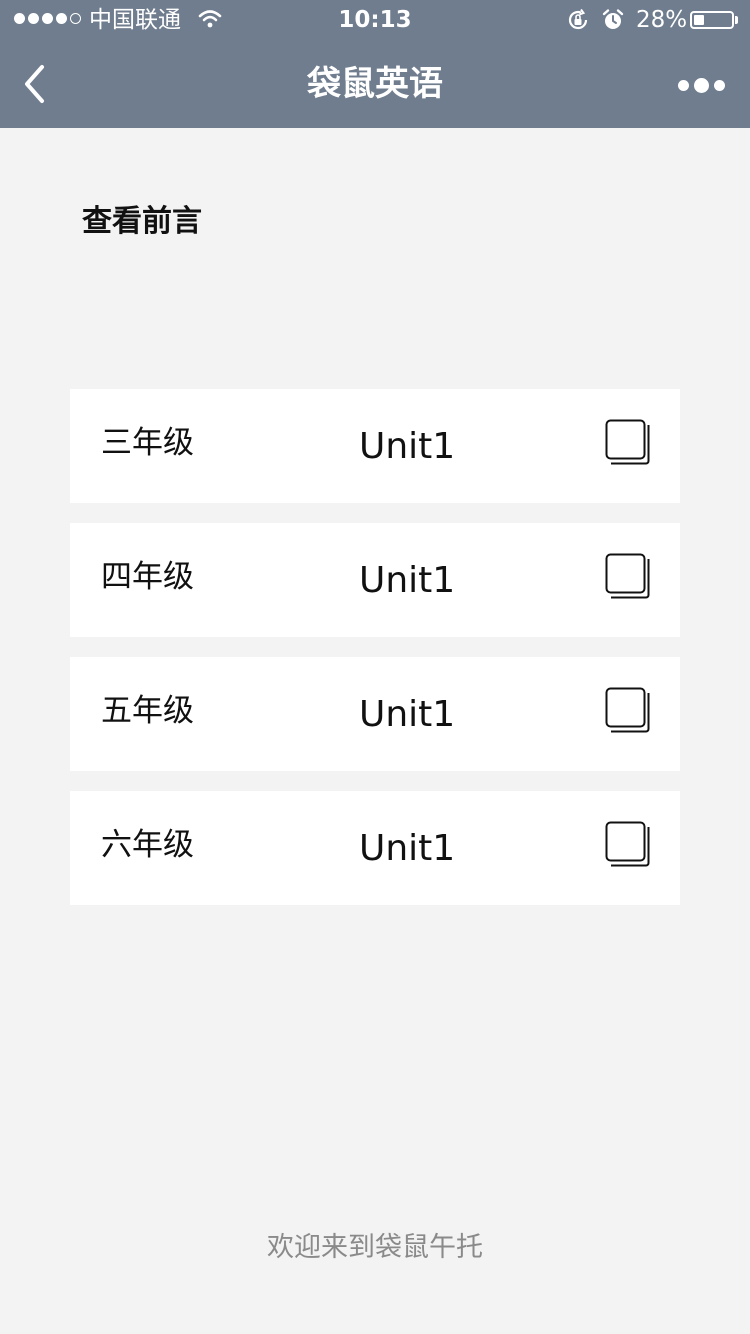  I want to click on more-dots-icon-center, so click(701, 85).